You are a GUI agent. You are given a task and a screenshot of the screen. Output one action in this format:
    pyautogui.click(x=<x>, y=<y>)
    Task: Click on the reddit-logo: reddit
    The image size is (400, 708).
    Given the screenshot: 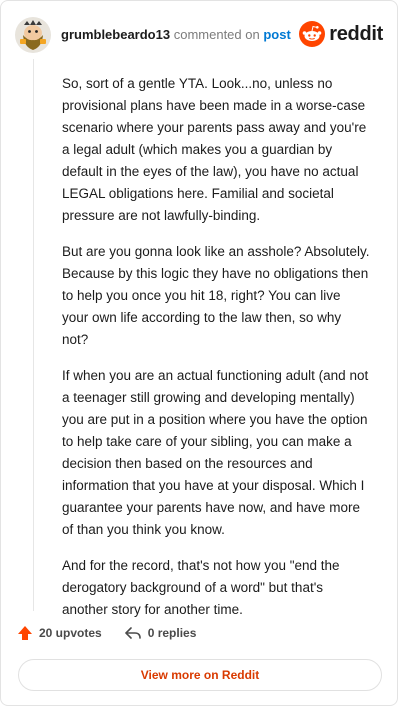 What is the action you would take?
    pyautogui.click(x=341, y=34)
    